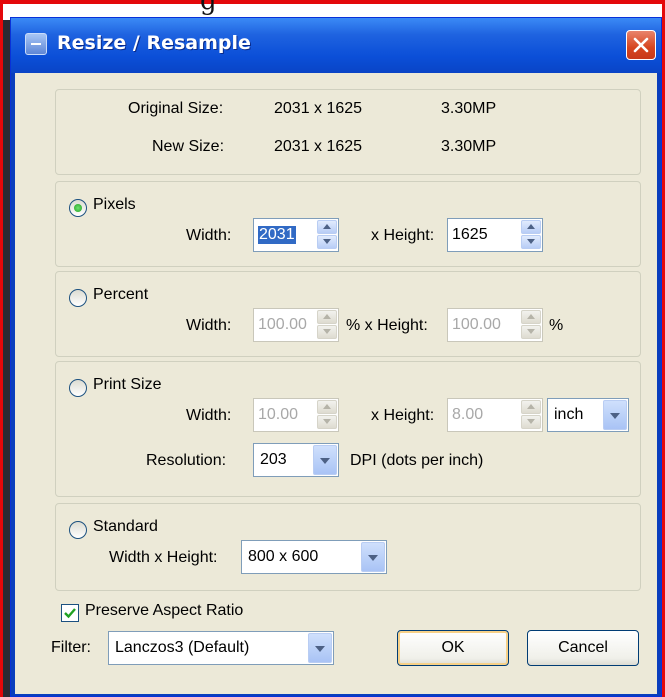 This screenshot has height=697, width=665. Describe the element at coordinates (467, 415) in the screenshot. I see `print-height-value: 8.00` at that location.